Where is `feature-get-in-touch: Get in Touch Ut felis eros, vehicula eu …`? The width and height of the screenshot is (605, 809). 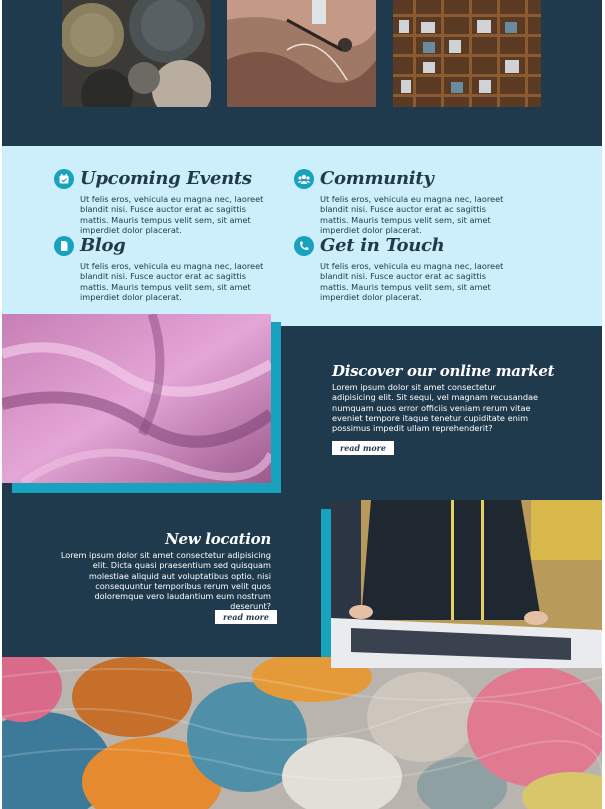 feature-get-in-touch: Get in Touch Ut felis eros, vehicula eu … is located at coordinates (404, 268).